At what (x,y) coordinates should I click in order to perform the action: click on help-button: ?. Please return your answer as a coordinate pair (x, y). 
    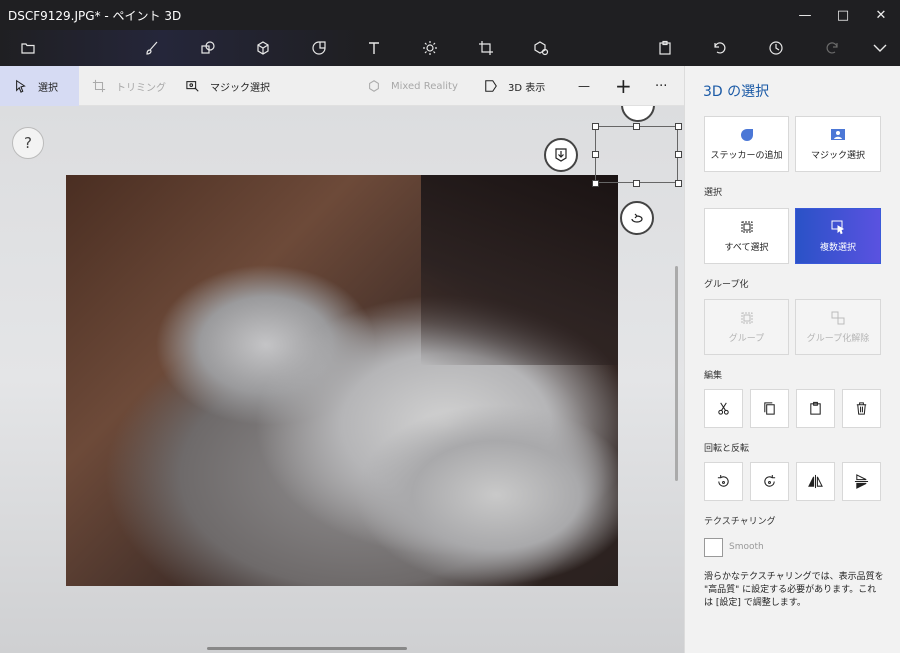
    Looking at the image, I should click on (28, 143).